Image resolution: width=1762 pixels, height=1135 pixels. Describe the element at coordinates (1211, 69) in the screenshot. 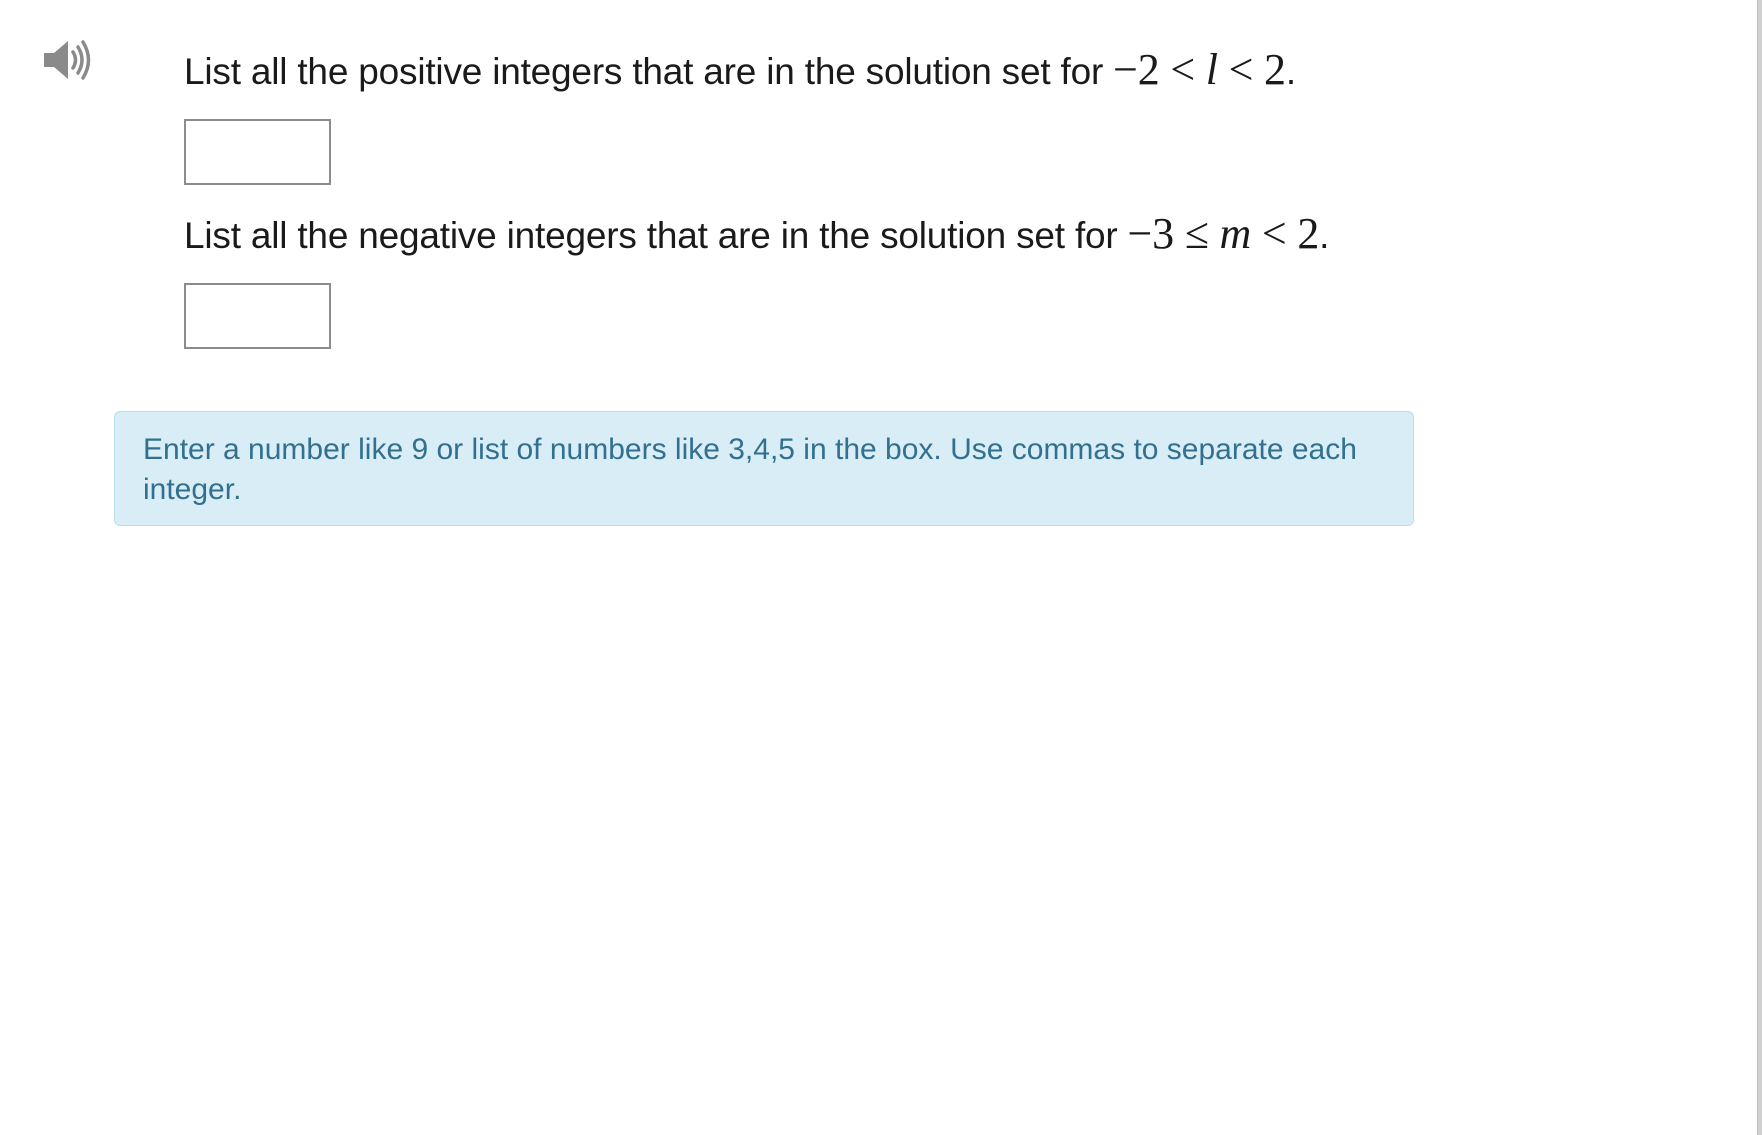

I see `question-1-variable: l` at that location.